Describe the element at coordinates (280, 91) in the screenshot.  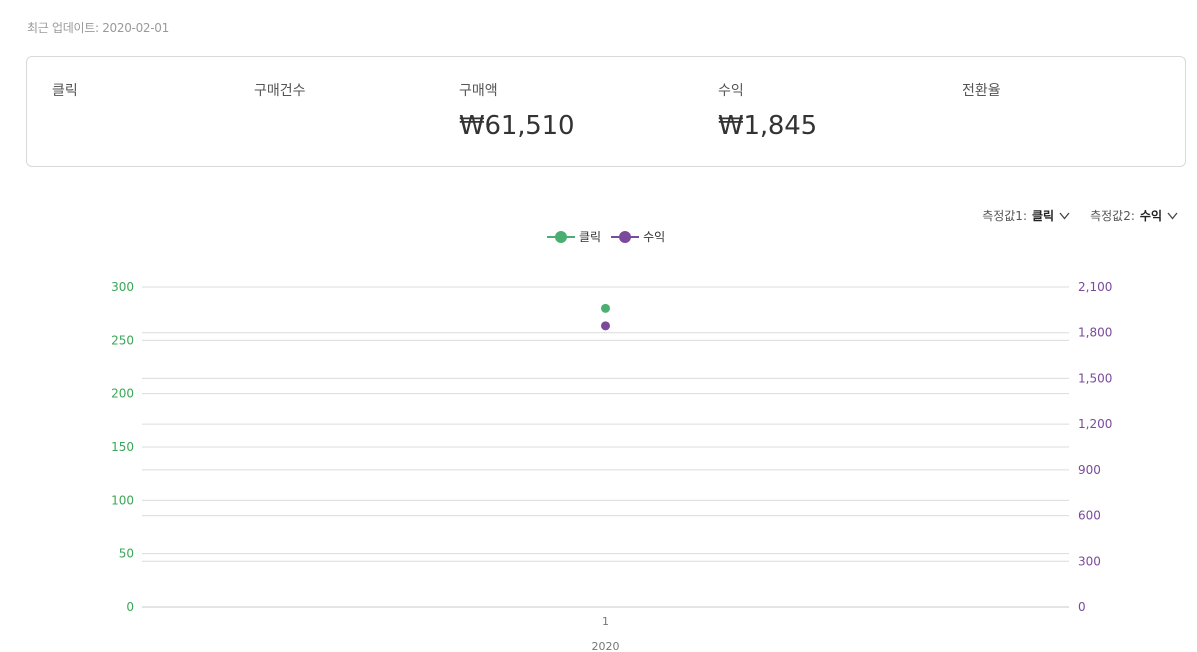
I see `metric-label: 구매건수` at that location.